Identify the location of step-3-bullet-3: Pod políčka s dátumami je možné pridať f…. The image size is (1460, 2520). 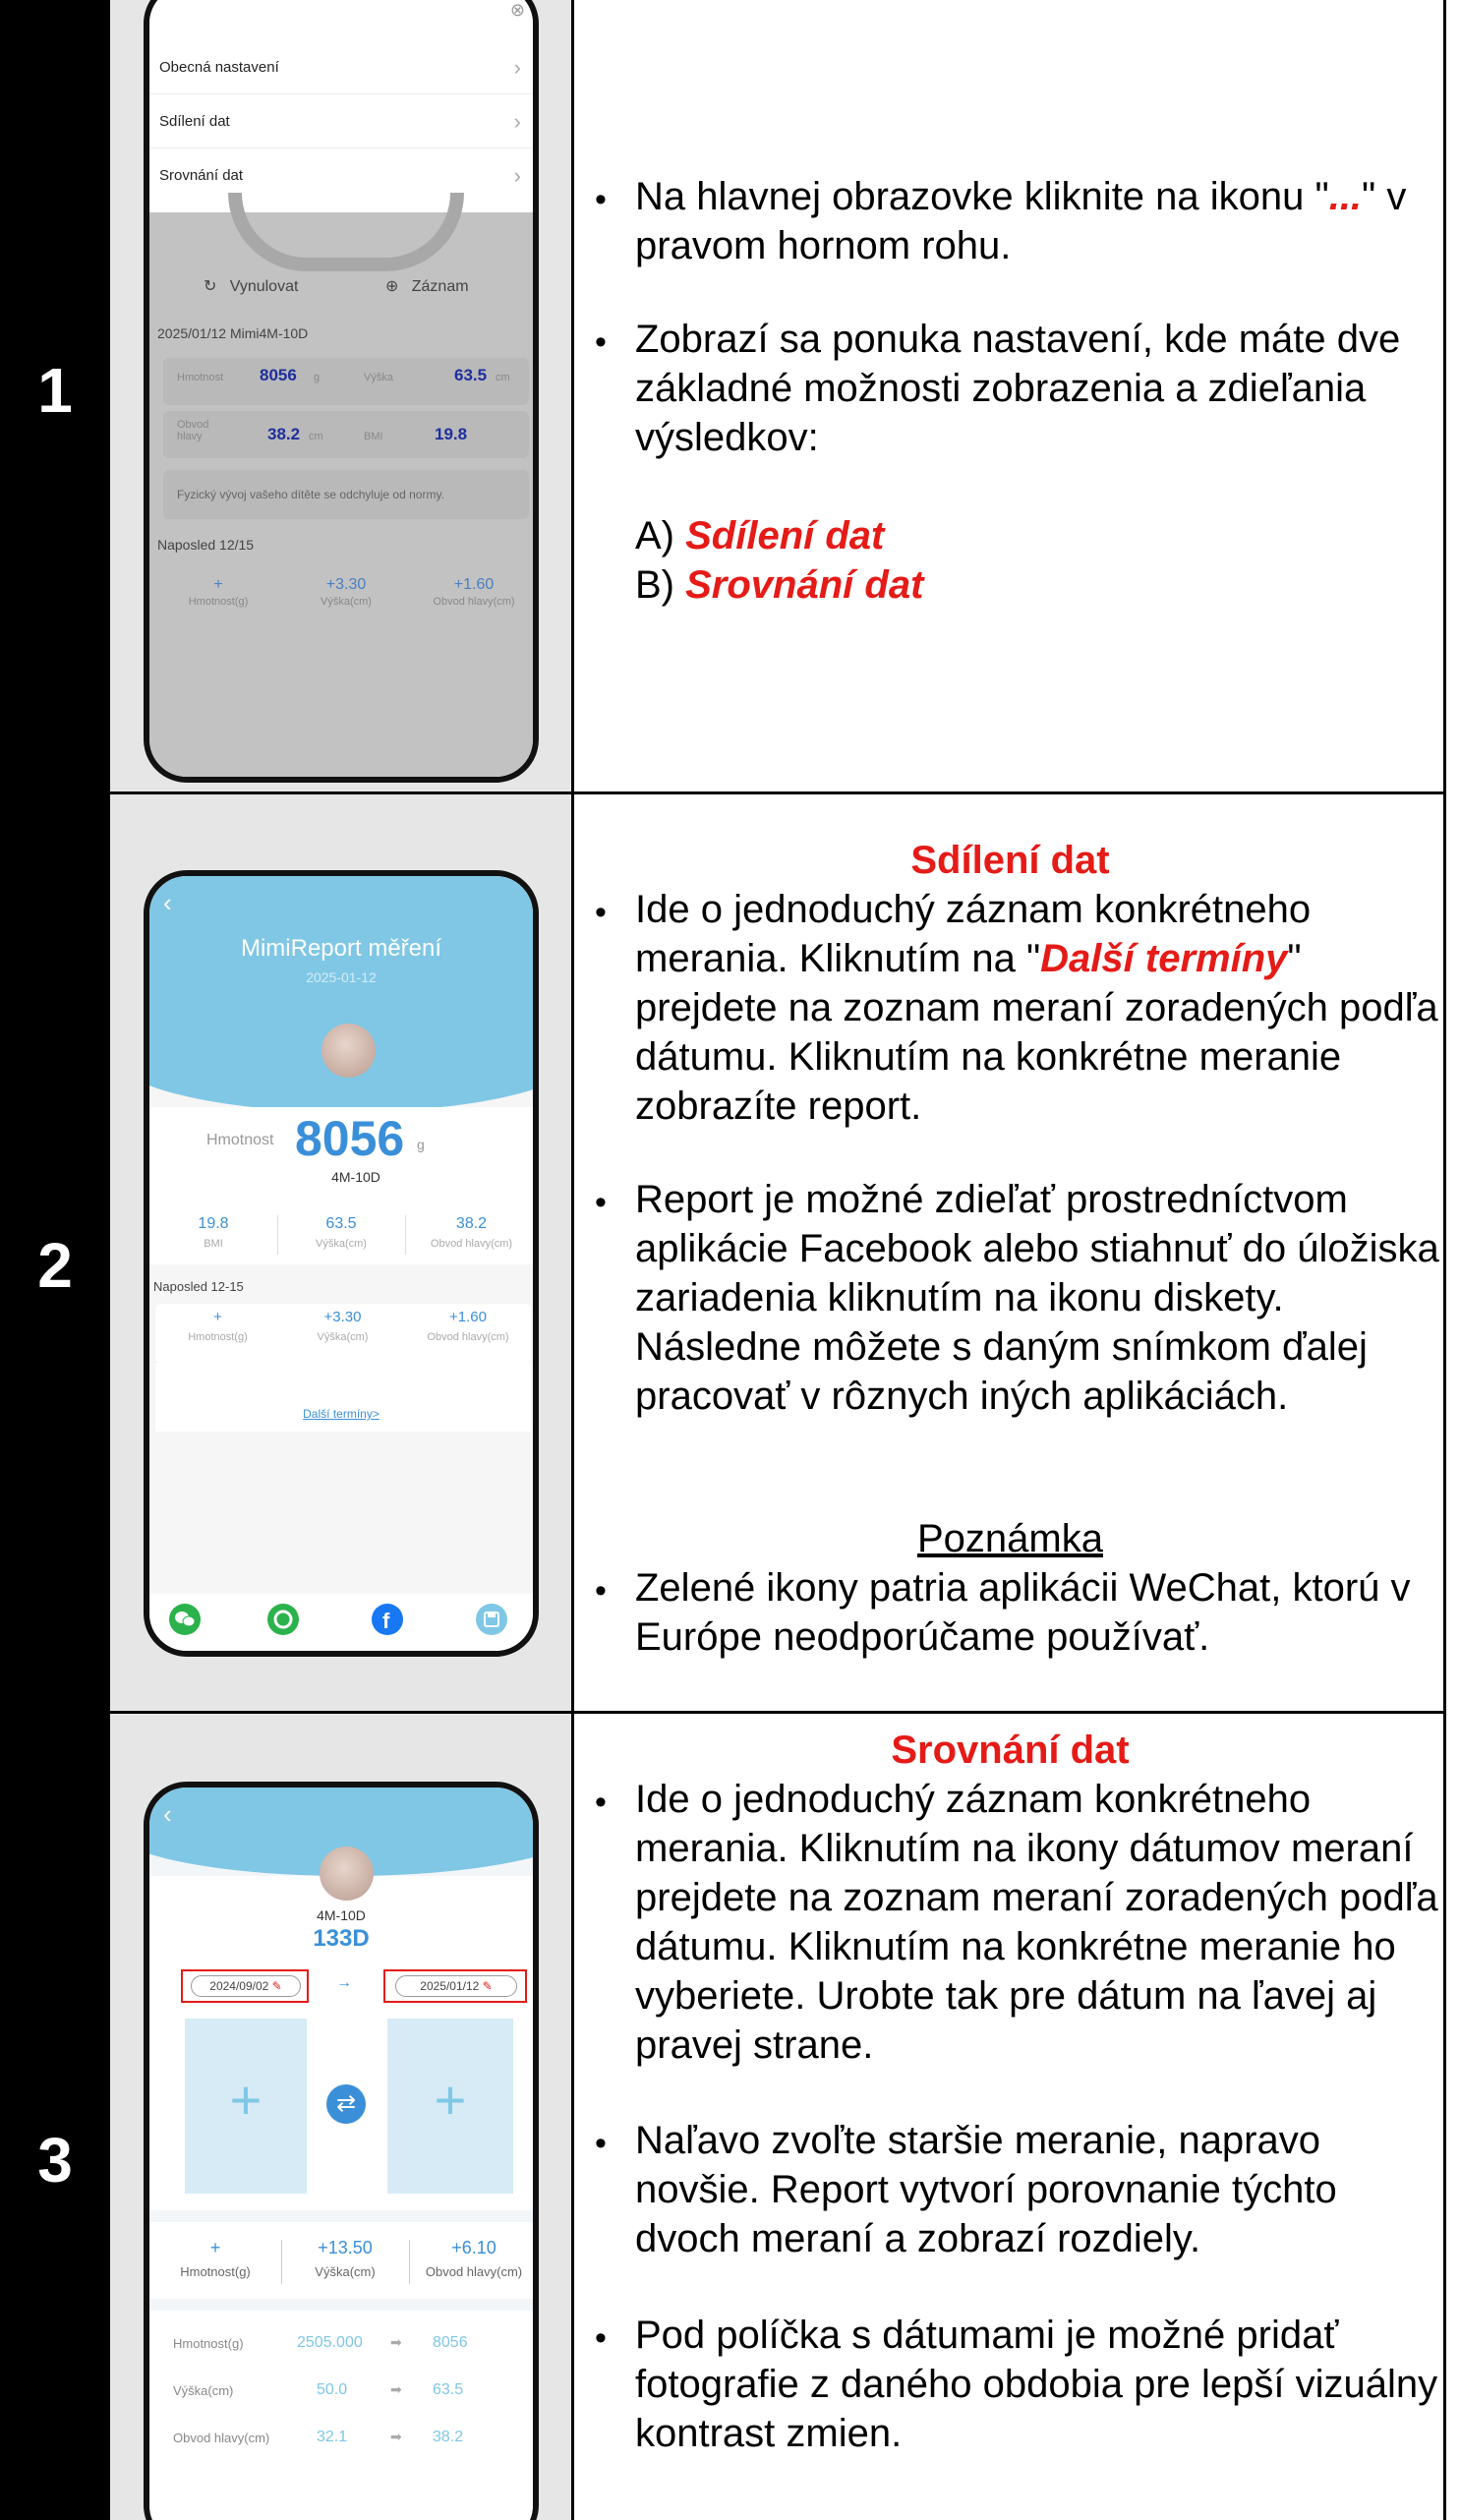
(1036, 2384).